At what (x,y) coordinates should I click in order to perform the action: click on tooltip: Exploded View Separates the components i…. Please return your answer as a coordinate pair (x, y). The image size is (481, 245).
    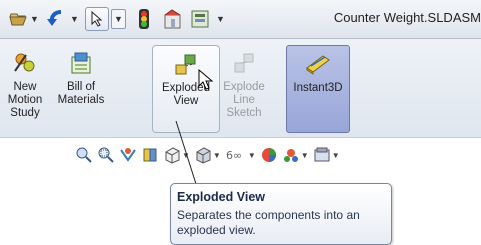
    Looking at the image, I should click on (281, 214).